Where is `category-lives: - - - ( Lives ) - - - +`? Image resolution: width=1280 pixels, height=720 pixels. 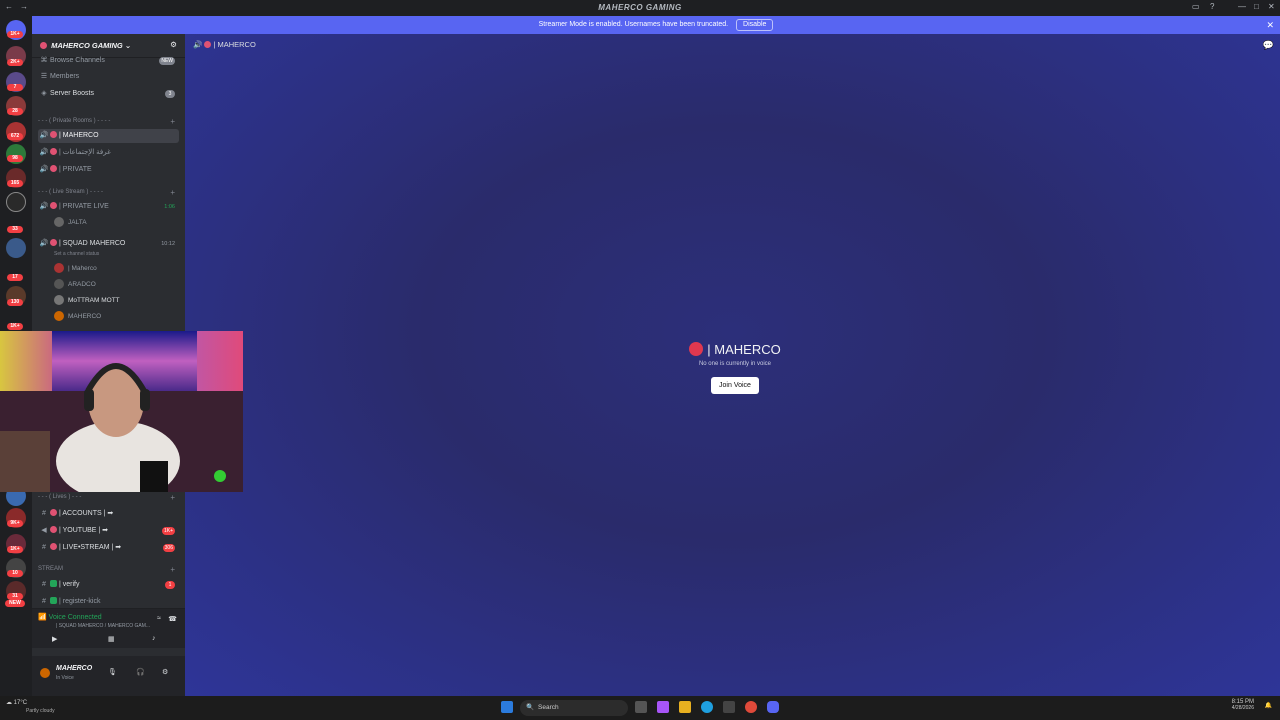 category-lives: - - - ( Lives ) - - - + is located at coordinates (108, 498).